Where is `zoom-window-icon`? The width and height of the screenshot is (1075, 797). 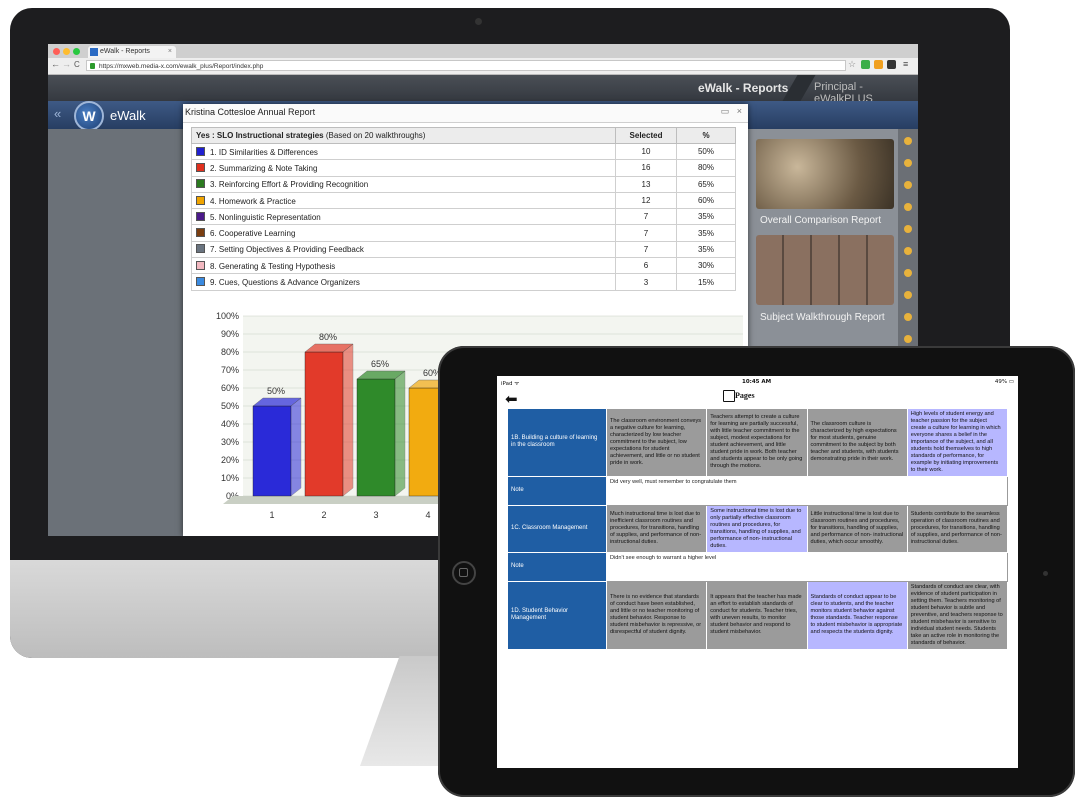 zoom-window-icon is located at coordinates (76, 51).